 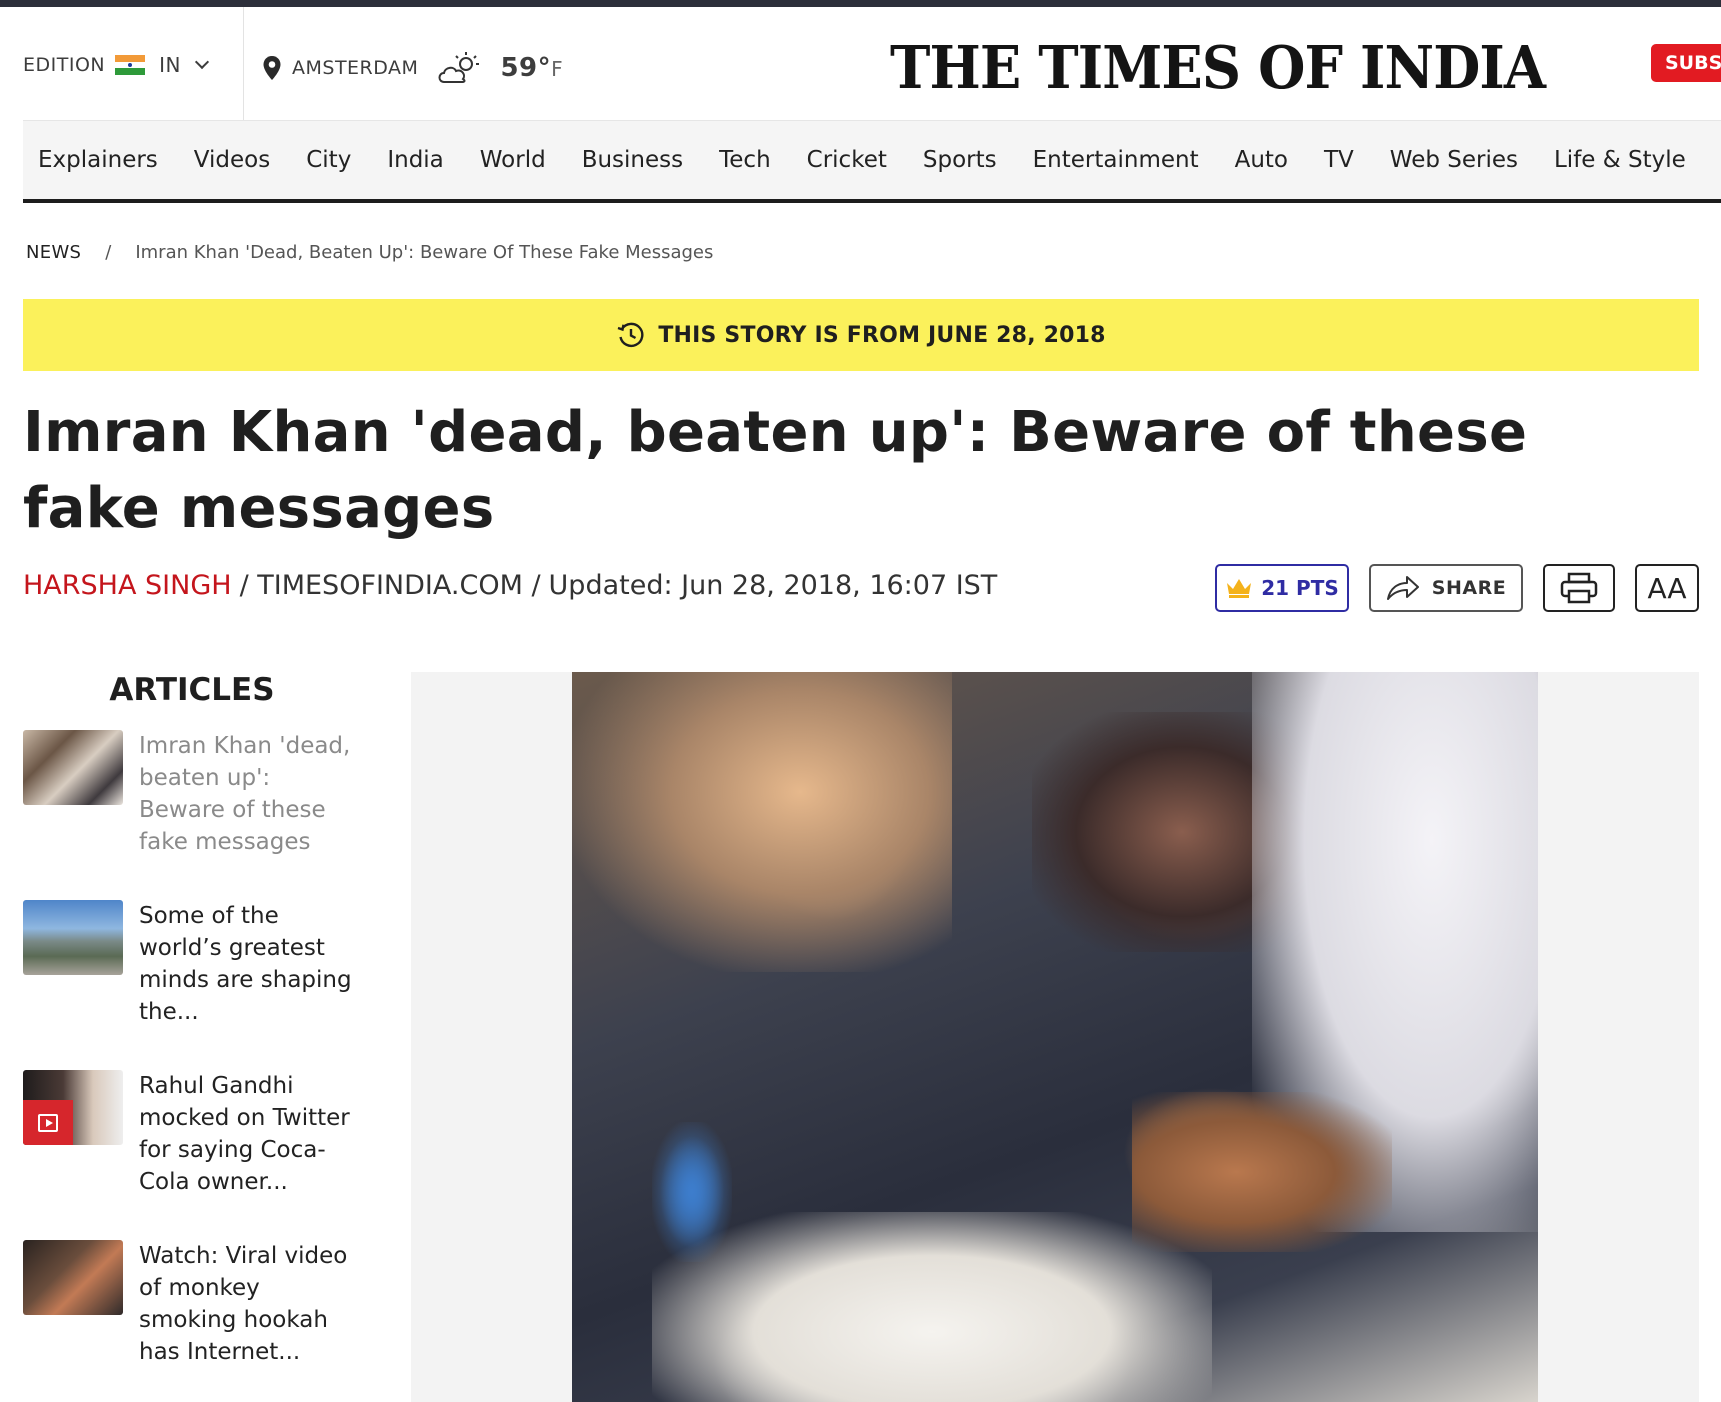 I want to click on points-label: 21 PTS, so click(x=1300, y=588).